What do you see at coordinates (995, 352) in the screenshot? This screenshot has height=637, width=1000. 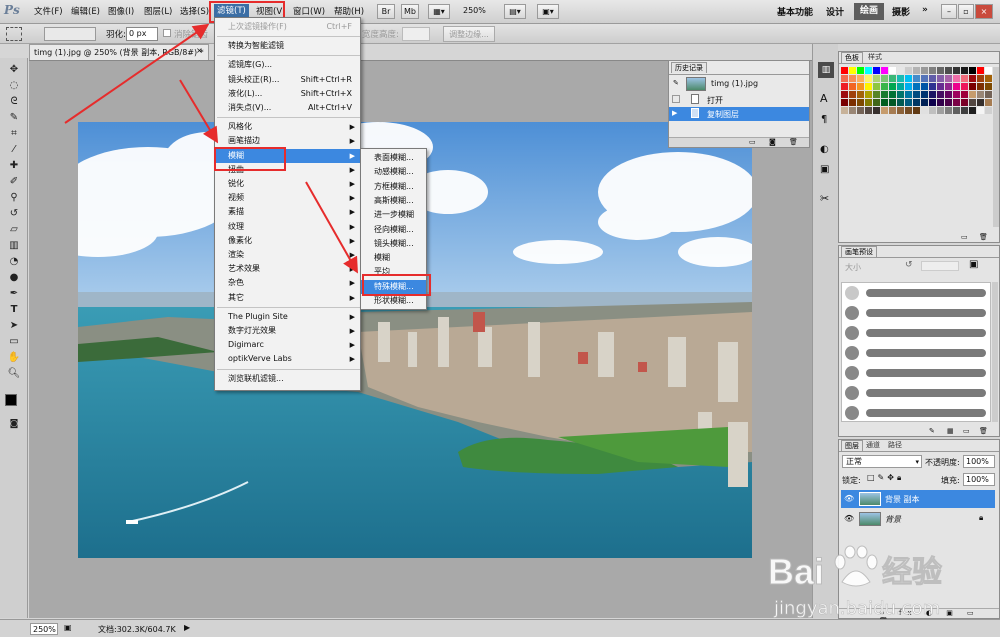 I see `brushes-scrollbar` at bounding box center [995, 352].